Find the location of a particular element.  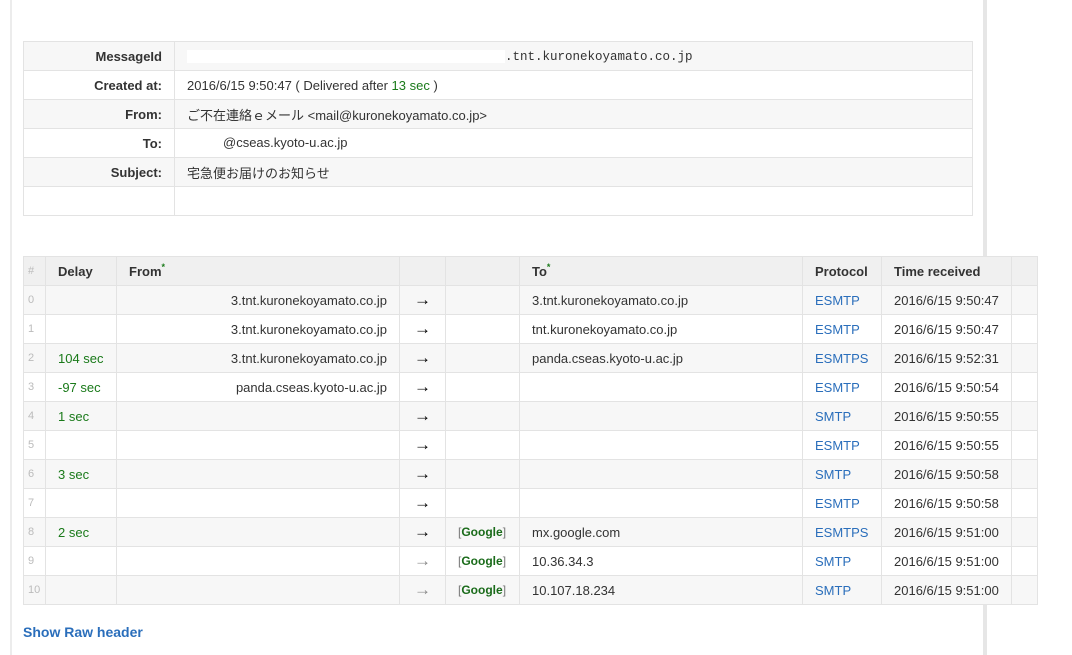

table-row: 63 sec → SMTP 2016/6/15 9:50:58 is located at coordinates (530, 474).